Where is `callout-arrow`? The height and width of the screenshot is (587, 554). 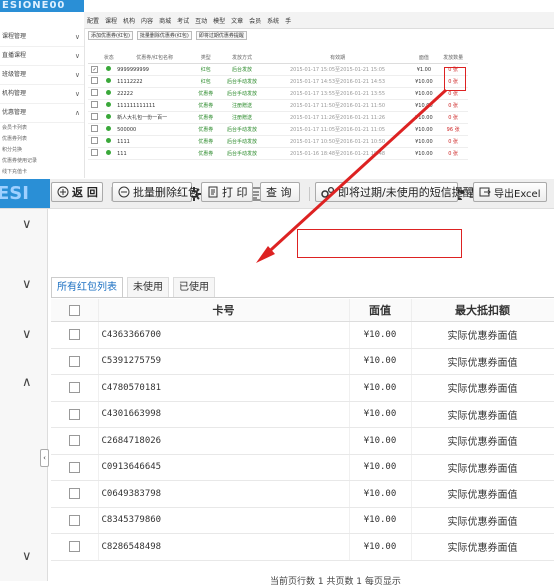 callout-arrow is located at coordinates (352, 175).